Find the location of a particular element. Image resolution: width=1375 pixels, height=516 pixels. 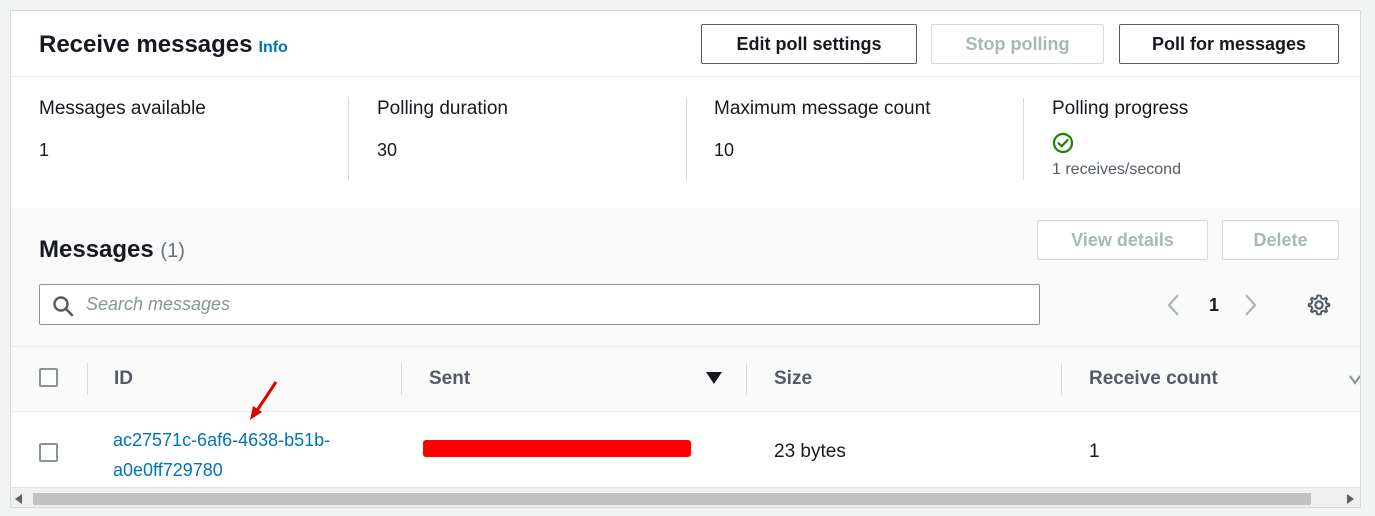

message-receive-count: 1 is located at coordinates (1094, 451).